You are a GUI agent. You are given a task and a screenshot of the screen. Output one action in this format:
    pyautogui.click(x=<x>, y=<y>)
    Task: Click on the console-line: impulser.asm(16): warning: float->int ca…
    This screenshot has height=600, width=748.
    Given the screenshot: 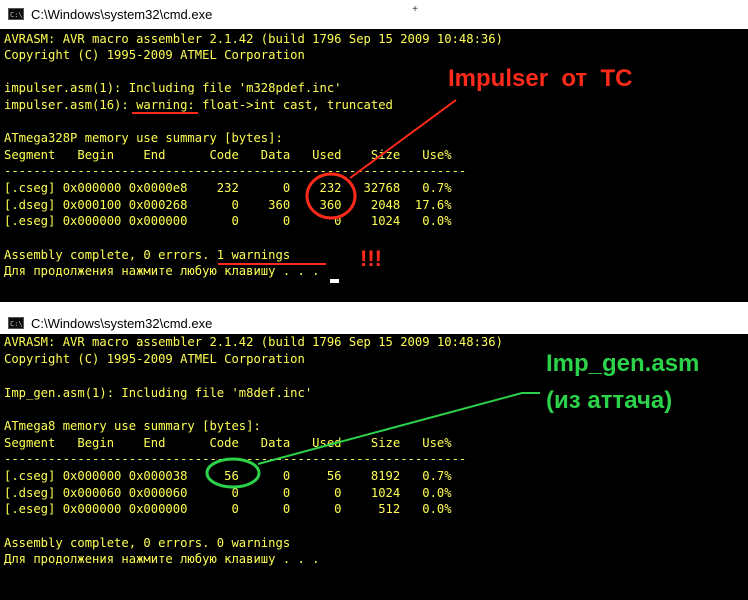 What is the action you would take?
    pyautogui.click(x=198, y=105)
    